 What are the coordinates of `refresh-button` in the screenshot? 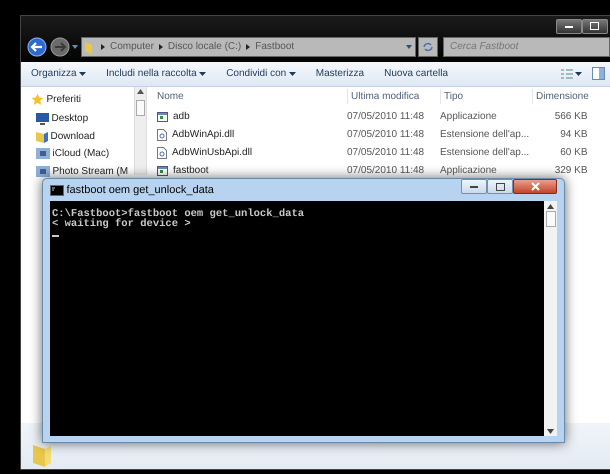 It's located at (428, 46).